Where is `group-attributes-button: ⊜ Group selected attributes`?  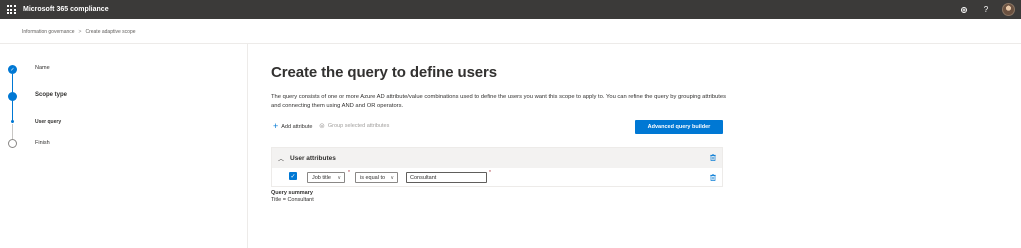
group-attributes-button: ⊜ Group selected attributes is located at coordinates (354, 126).